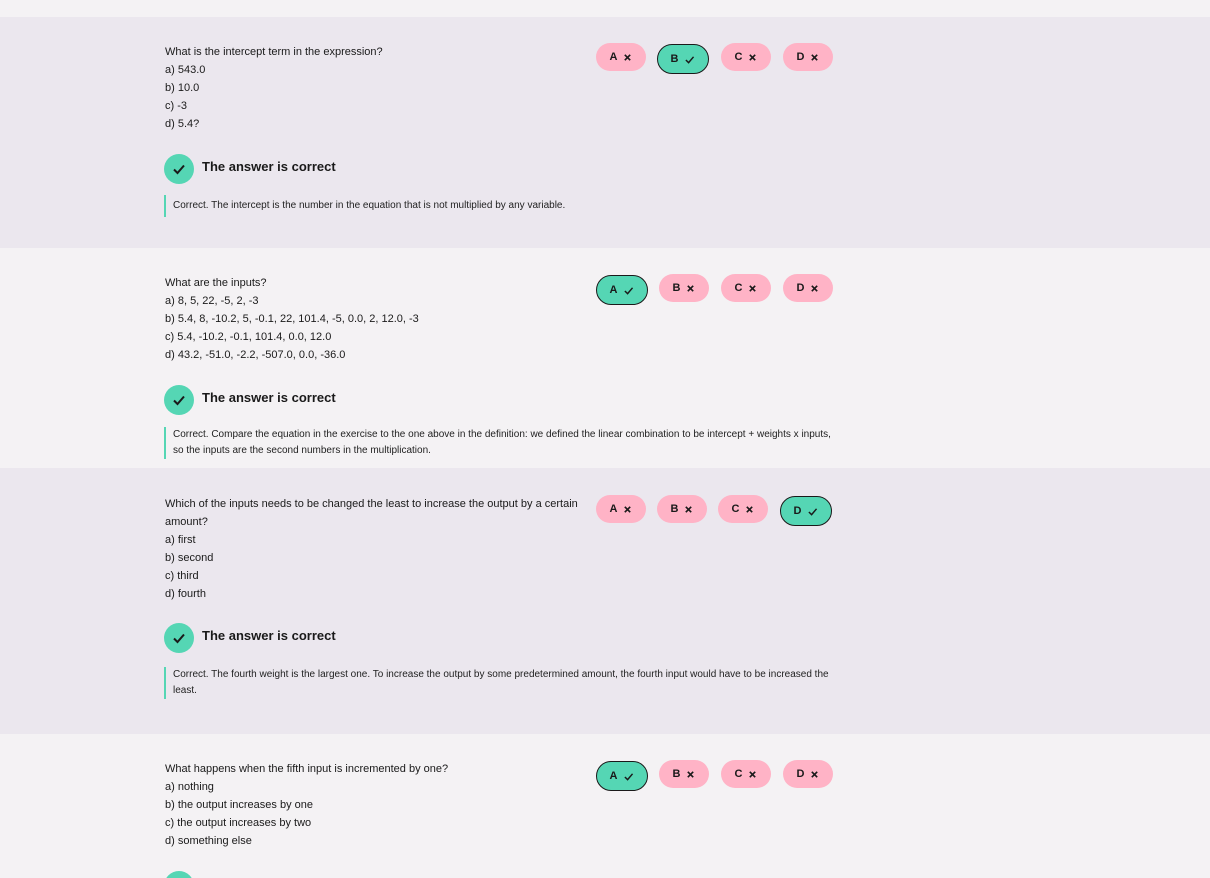  Describe the element at coordinates (189, 787) in the screenshot. I see `option-a: a) nothing` at that location.